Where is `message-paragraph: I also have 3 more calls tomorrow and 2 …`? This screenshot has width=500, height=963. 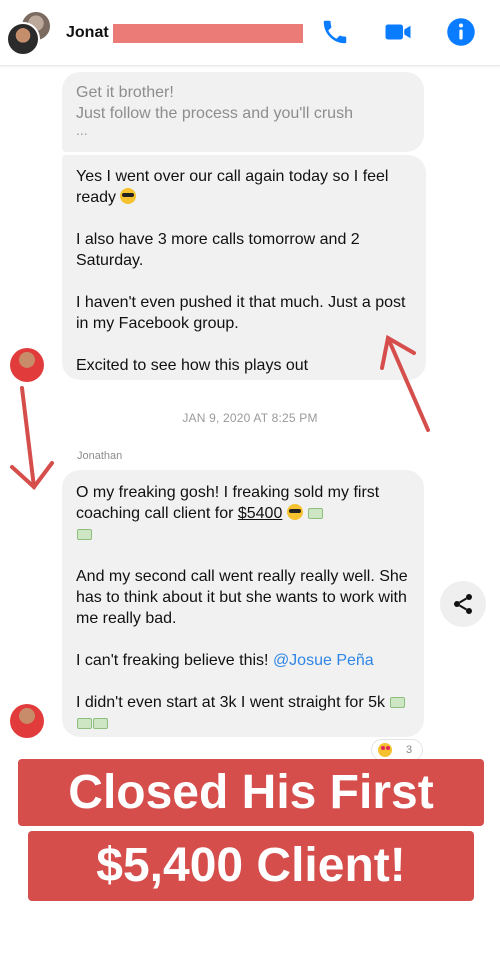
message-paragraph: I also have 3 more calls tomorrow and 2 … is located at coordinates (218, 250).